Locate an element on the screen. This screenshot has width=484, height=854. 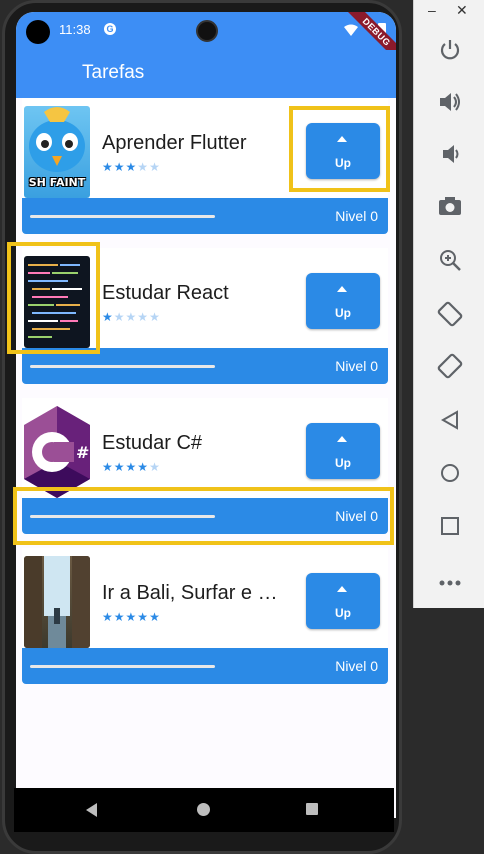
task-card: Ir a Bali, Surfar e Meditar ★★★★★ Up is located at coordinates (205, 598).